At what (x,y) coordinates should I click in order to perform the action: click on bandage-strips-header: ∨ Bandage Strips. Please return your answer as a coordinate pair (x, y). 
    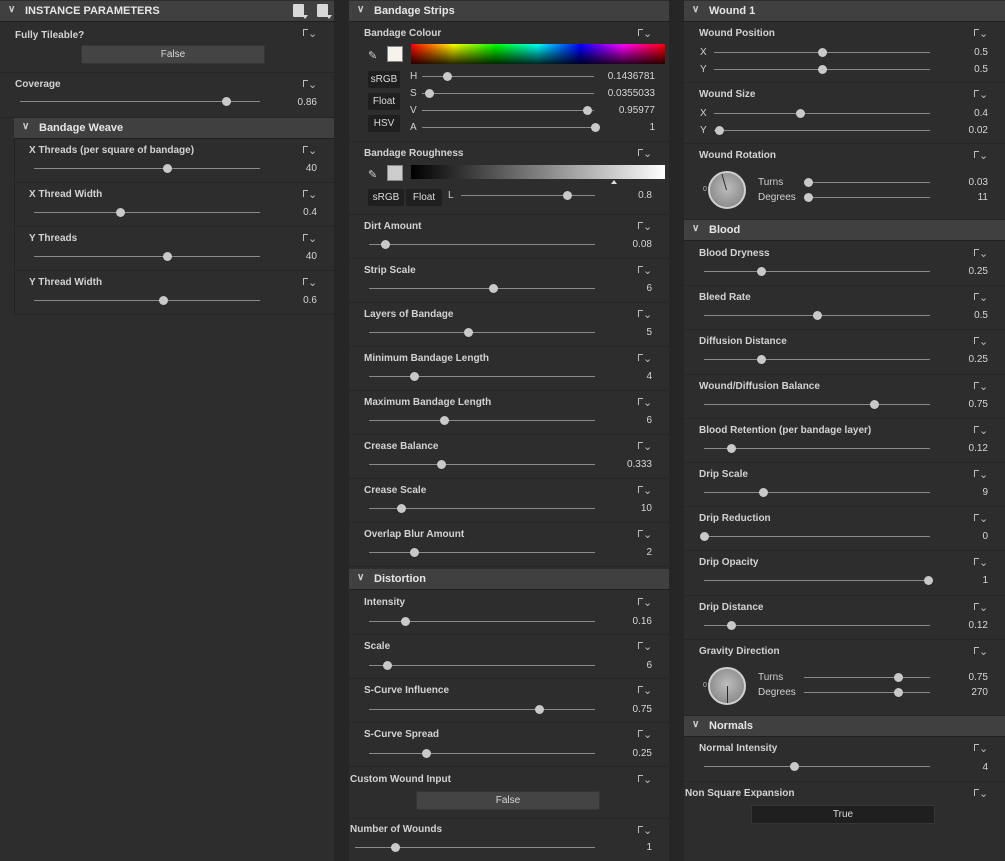
    Looking at the image, I should click on (509, 11).